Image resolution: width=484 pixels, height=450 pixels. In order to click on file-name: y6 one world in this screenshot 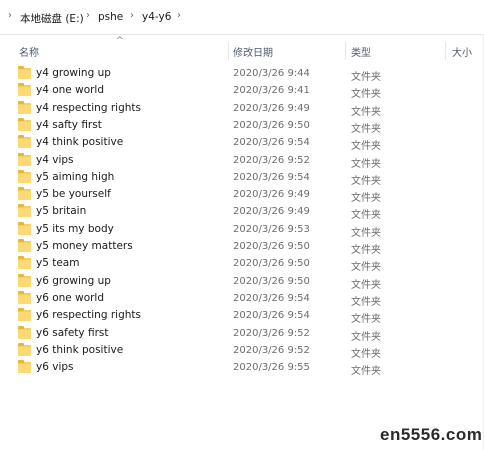, I will do `click(70, 297)`.